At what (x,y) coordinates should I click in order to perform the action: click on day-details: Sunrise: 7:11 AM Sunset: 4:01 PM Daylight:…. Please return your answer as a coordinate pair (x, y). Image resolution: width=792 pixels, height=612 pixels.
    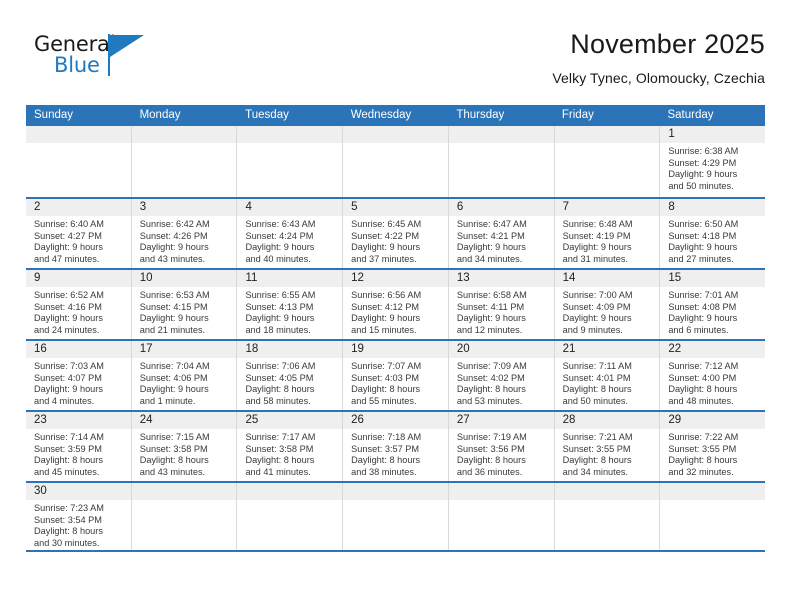
    Looking at the image, I should click on (607, 382).